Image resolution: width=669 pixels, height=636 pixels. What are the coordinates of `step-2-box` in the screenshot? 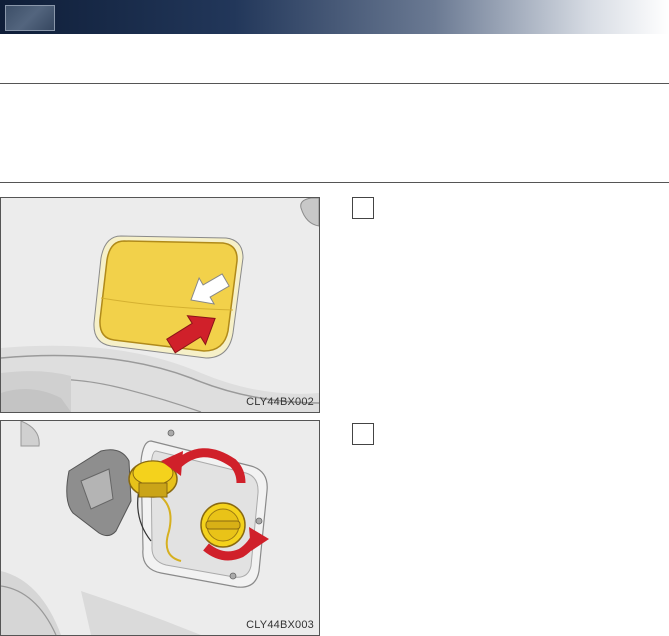 It's located at (363, 434).